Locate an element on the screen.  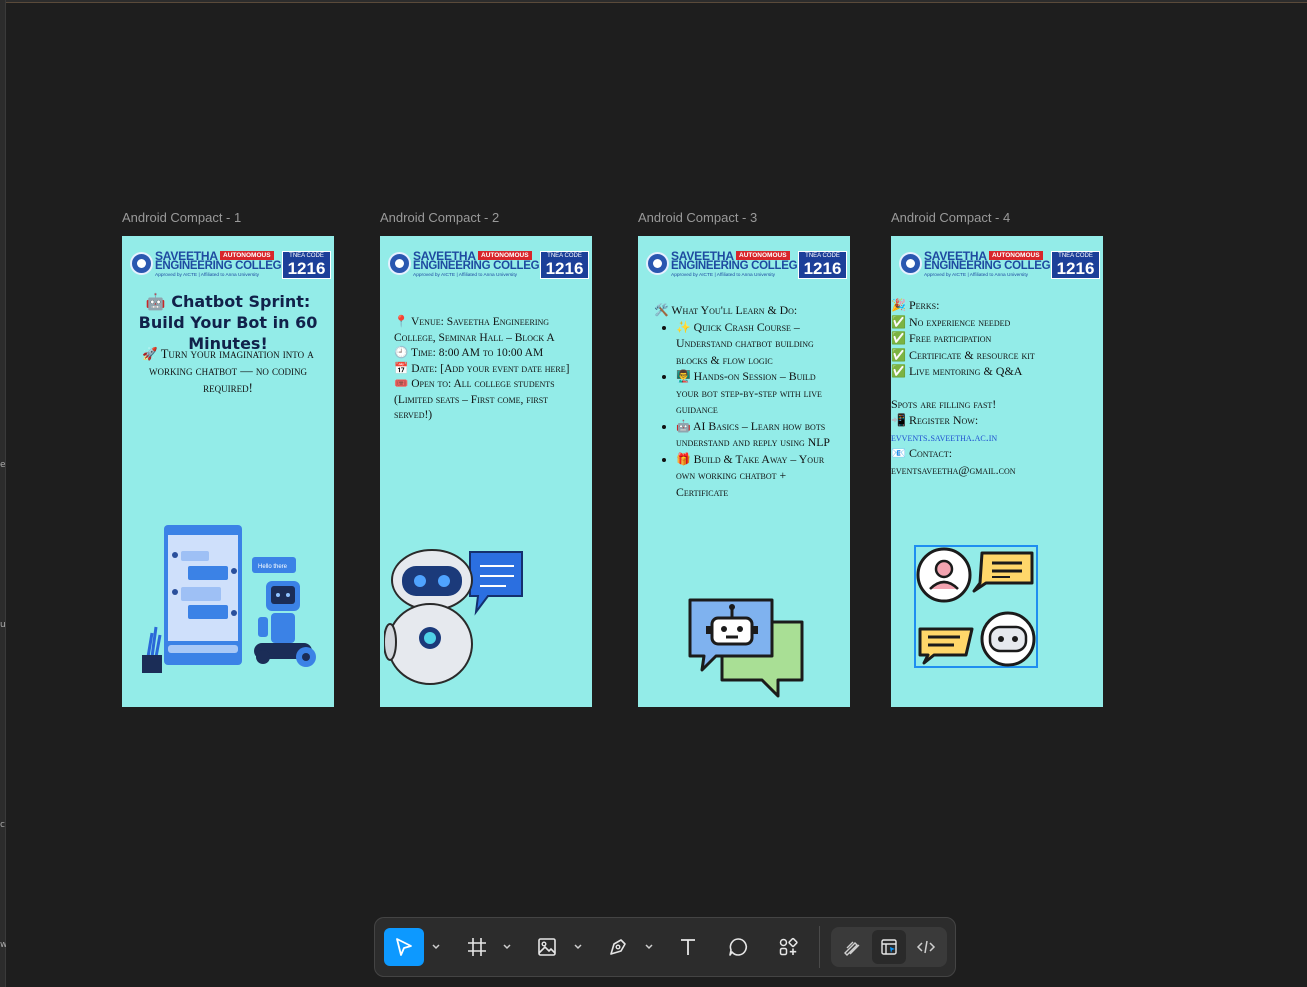
bottom-toolbar is located at coordinates (665, 947).